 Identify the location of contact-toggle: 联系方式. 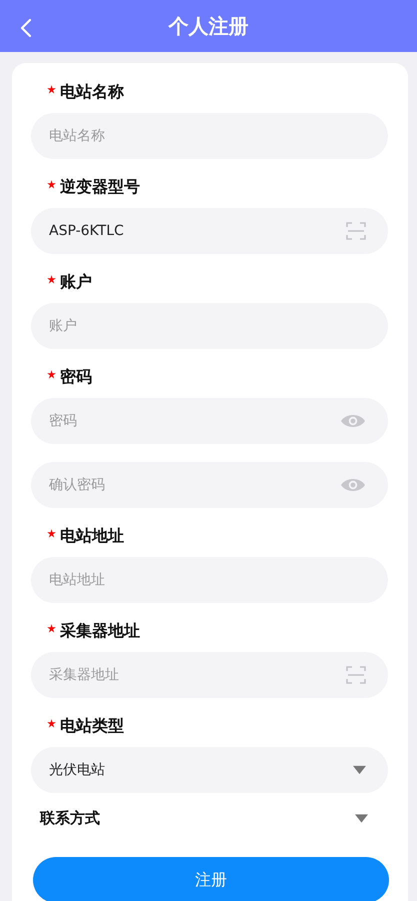
(209, 818).